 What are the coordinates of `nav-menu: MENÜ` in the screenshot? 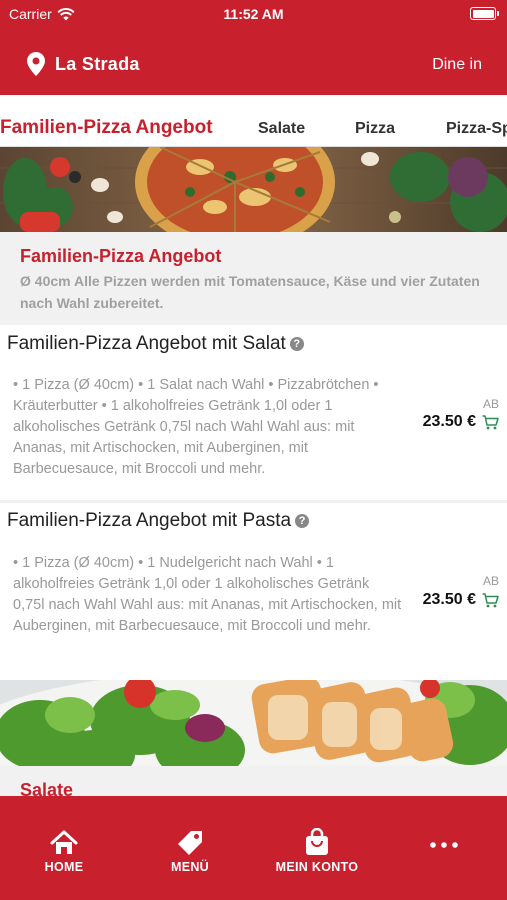 It's located at (190, 850).